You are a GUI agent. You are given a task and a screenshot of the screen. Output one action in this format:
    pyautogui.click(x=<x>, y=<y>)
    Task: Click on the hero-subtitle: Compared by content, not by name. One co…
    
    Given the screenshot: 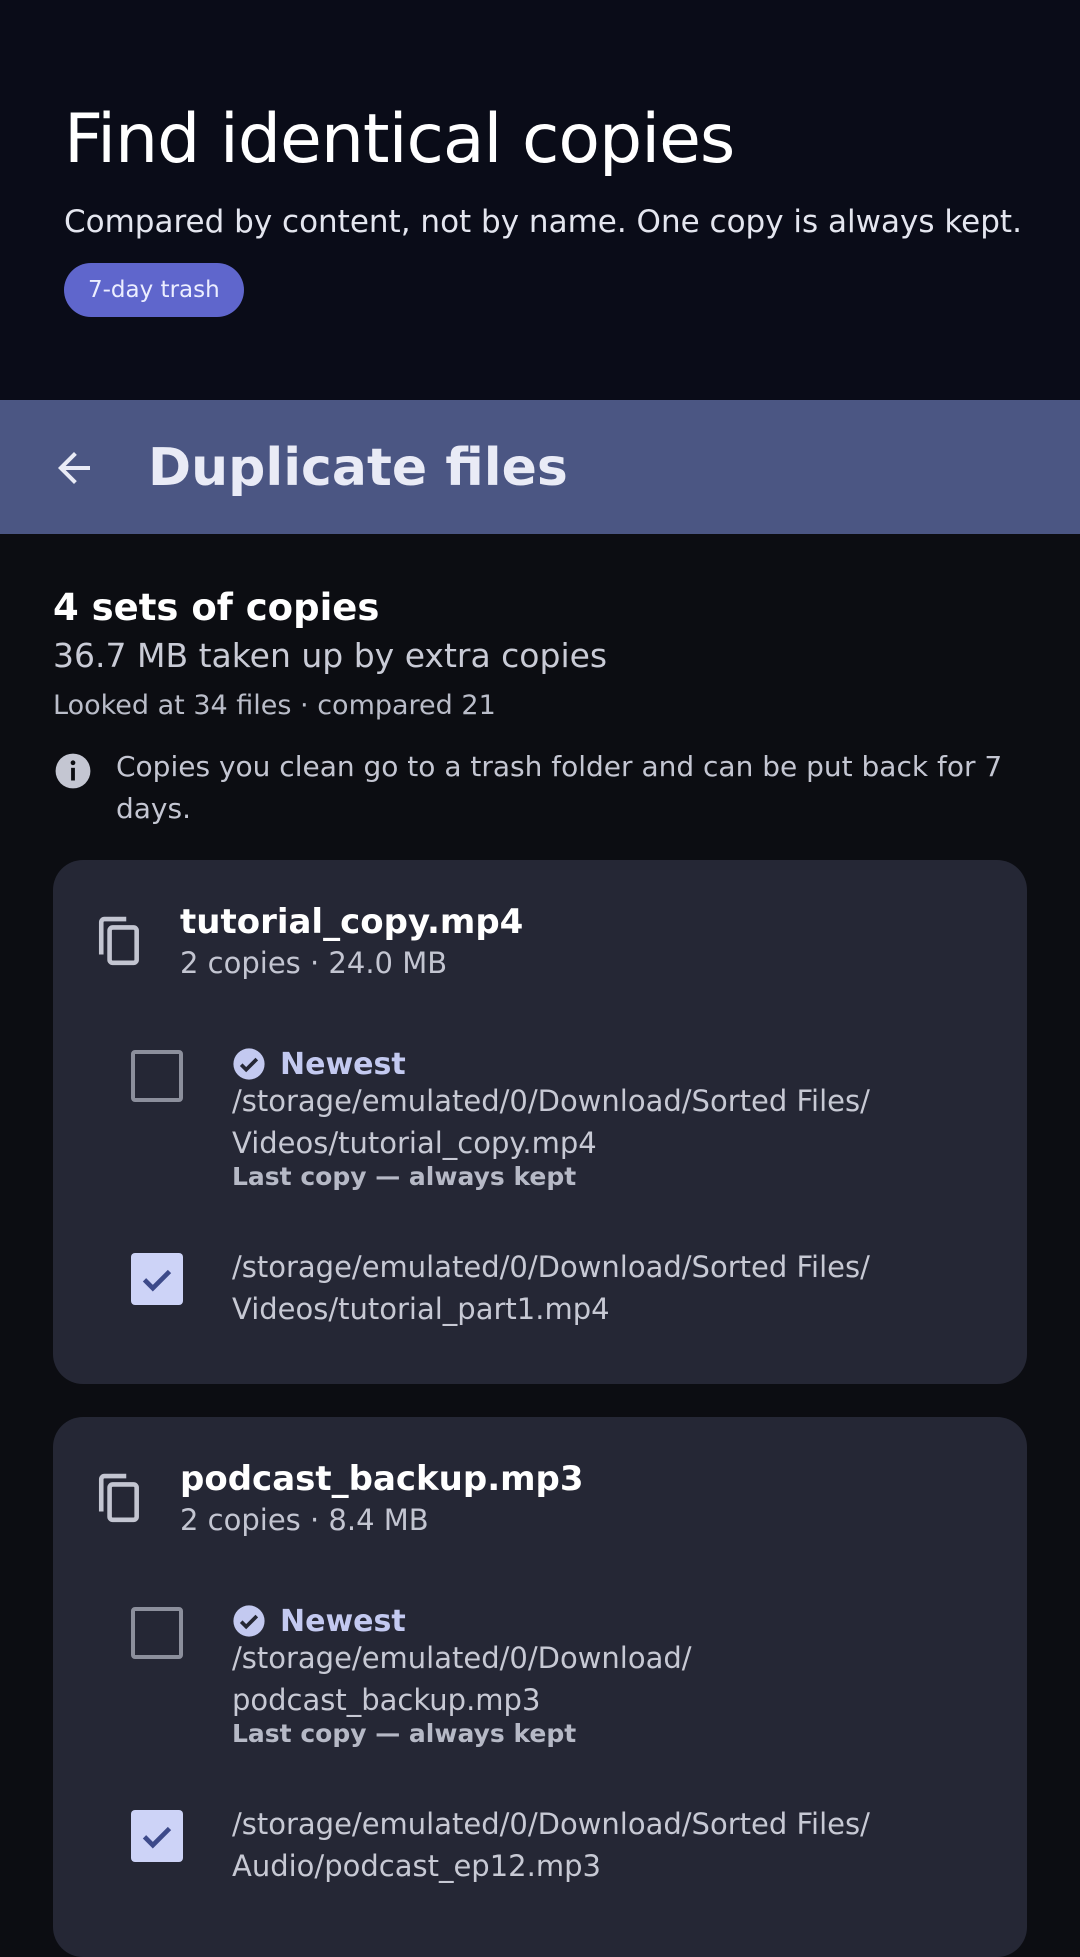 What is the action you would take?
    pyautogui.click(x=543, y=222)
    